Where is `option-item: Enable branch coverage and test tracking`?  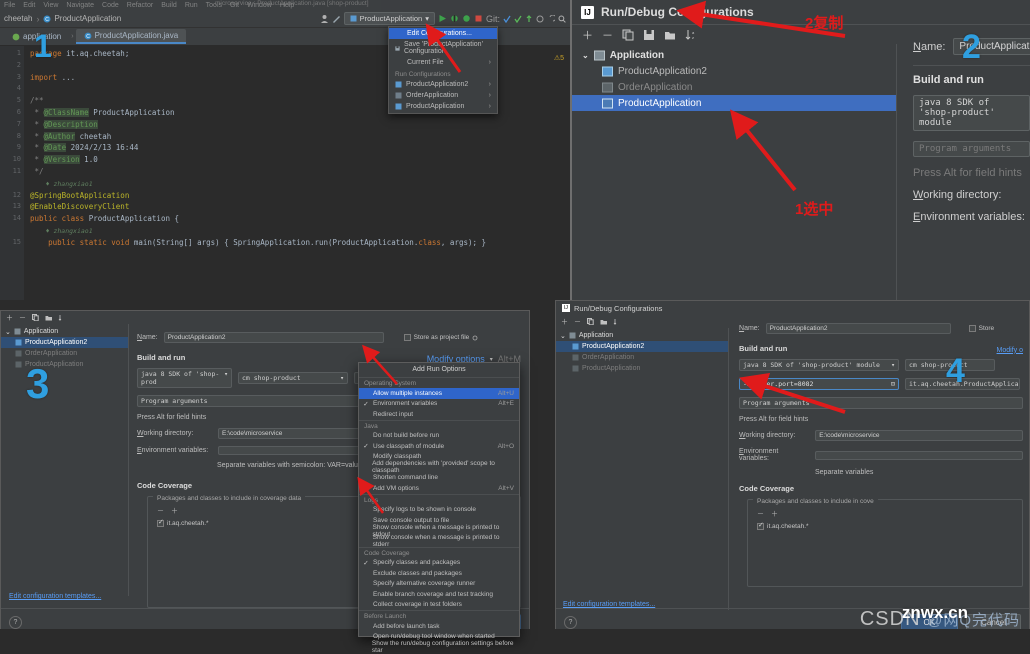 option-item: Enable branch coverage and test tracking is located at coordinates (439, 594).